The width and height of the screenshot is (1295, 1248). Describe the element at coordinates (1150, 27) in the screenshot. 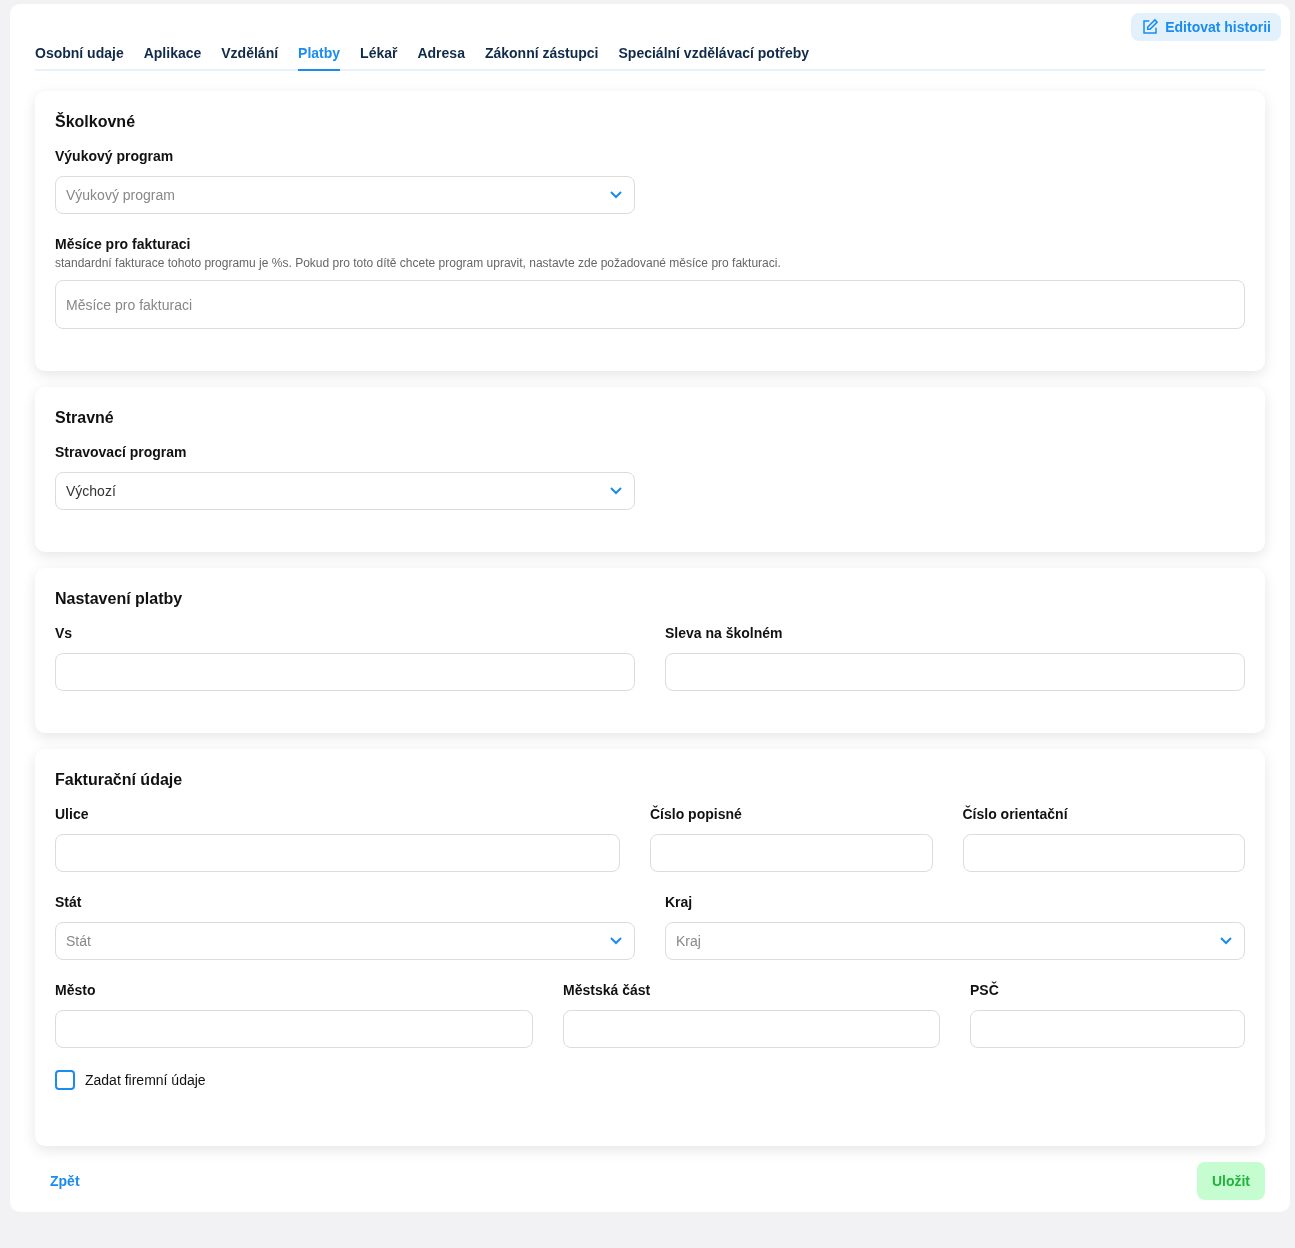

I see `edit-icon` at that location.